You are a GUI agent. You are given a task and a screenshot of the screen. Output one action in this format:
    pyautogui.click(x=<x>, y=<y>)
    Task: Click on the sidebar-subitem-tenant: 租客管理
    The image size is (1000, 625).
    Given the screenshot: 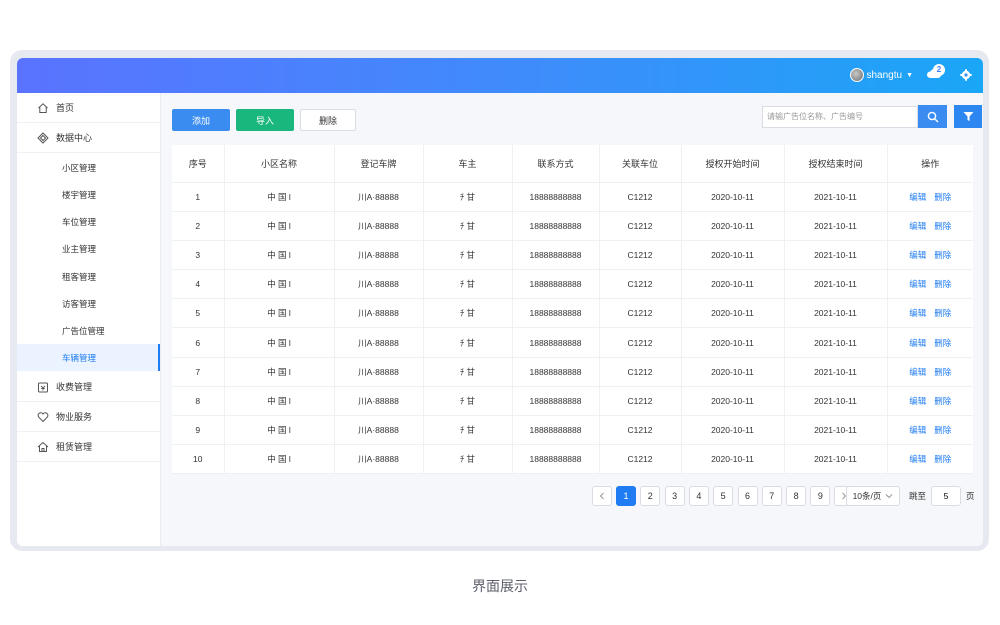 What is the action you would take?
    pyautogui.click(x=88, y=276)
    